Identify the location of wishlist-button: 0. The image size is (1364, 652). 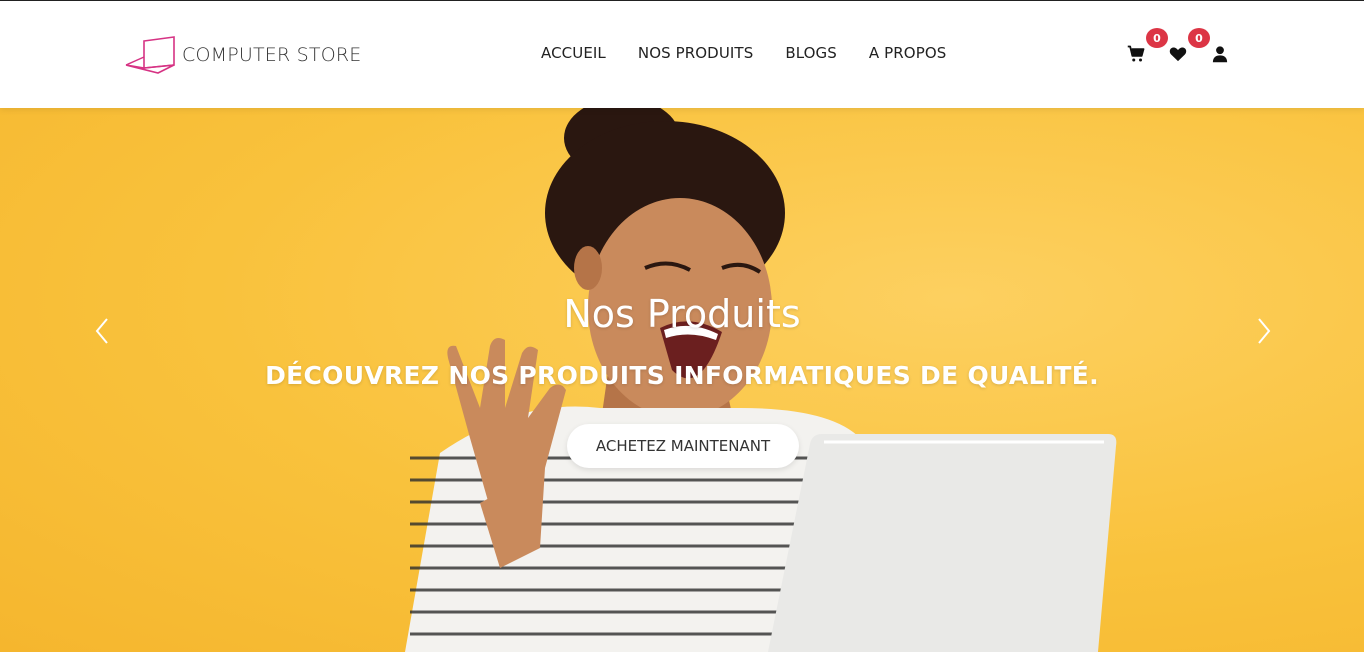
(1189, 46).